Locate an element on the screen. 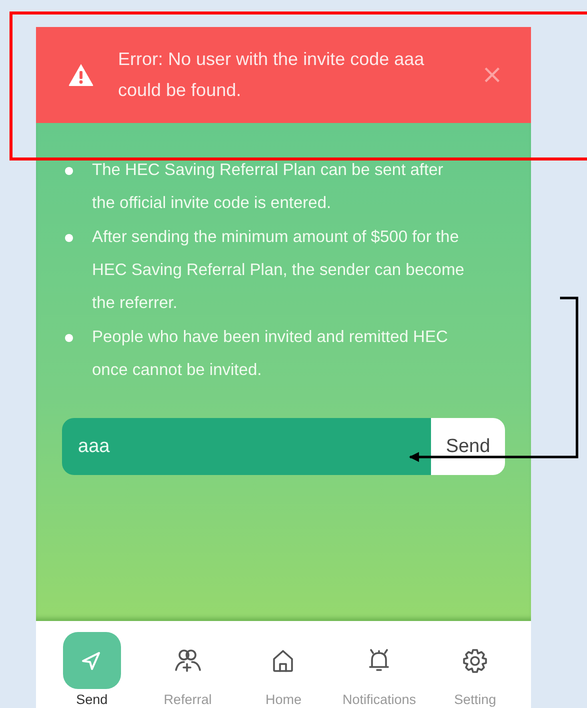 This screenshot has width=587, height=708. nav-tab: Home is located at coordinates (284, 664).